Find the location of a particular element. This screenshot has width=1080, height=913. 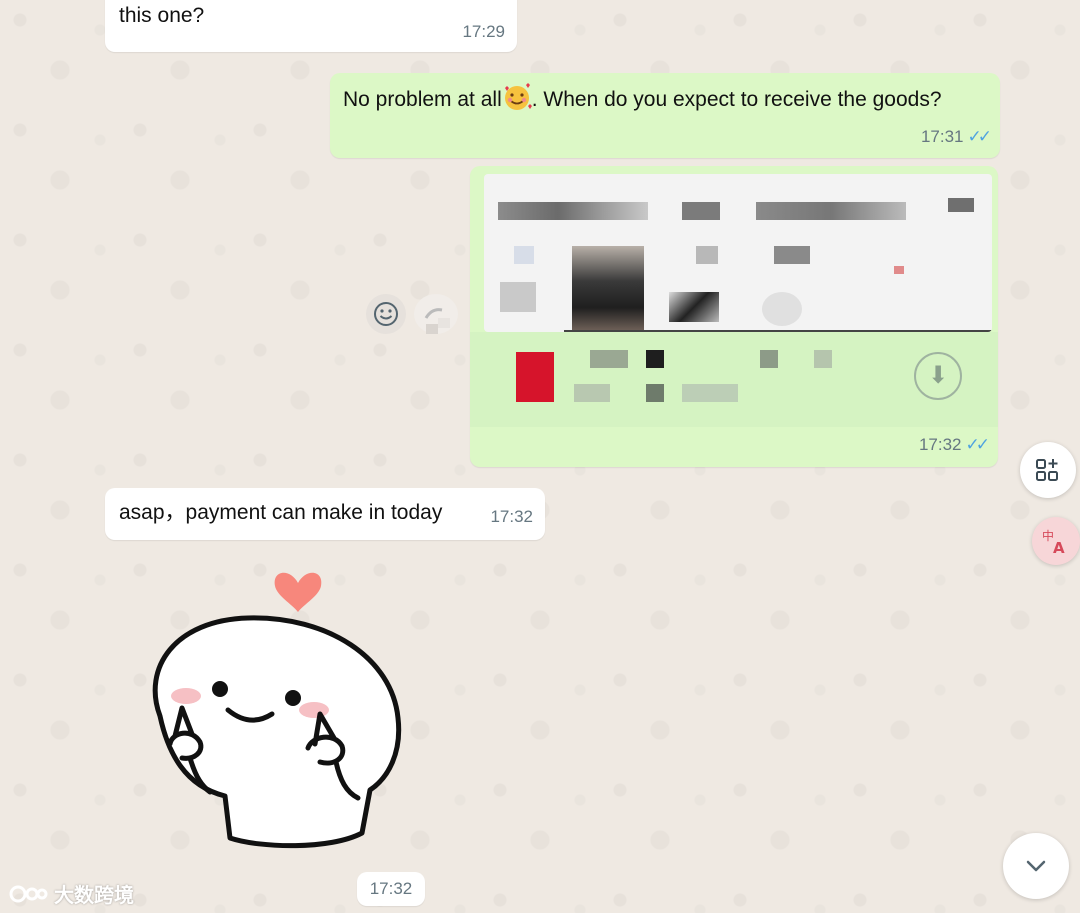

document-info: ⬇ is located at coordinates (734, 379).